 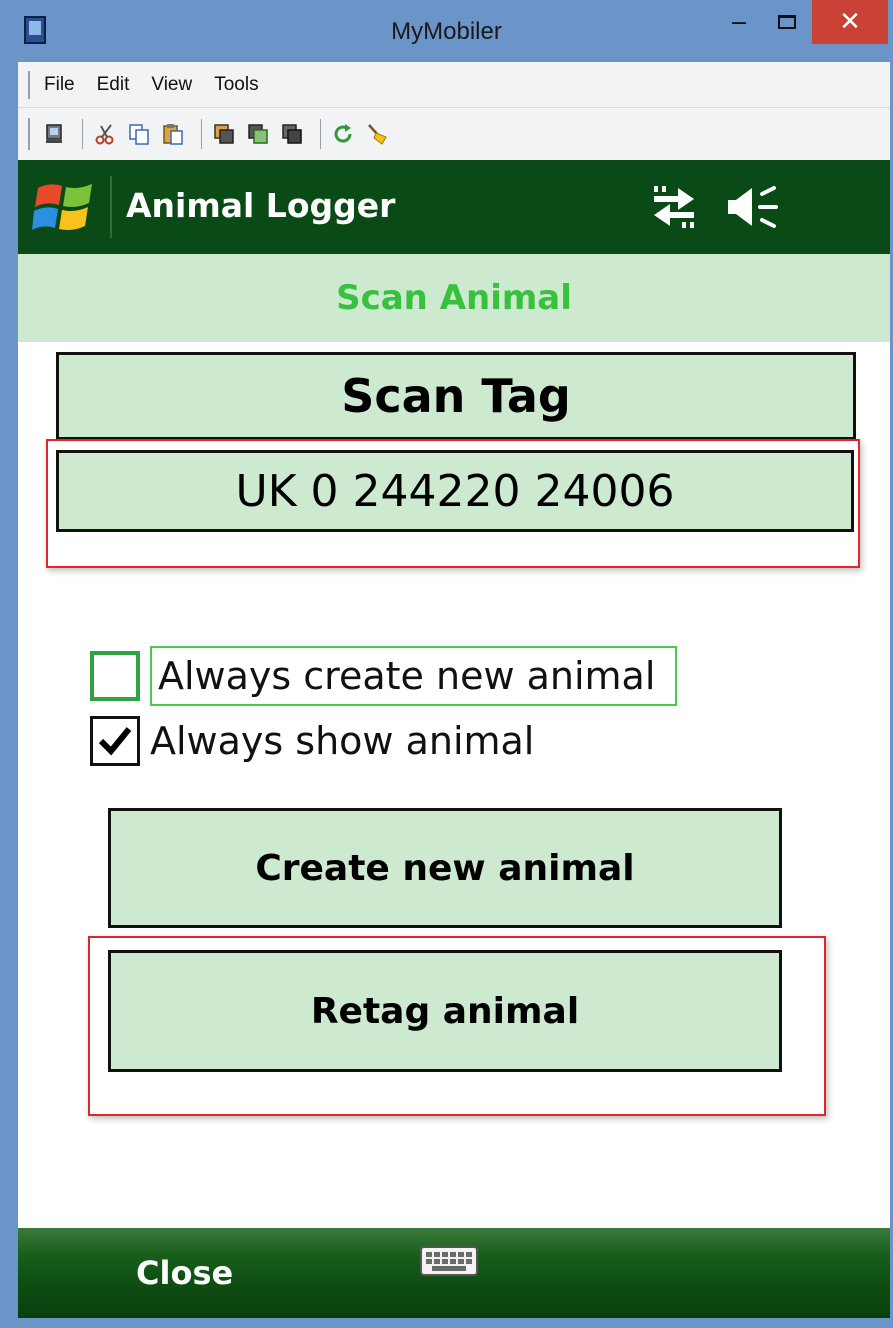 I want to click on header-divider, so click(x=111, y=207).